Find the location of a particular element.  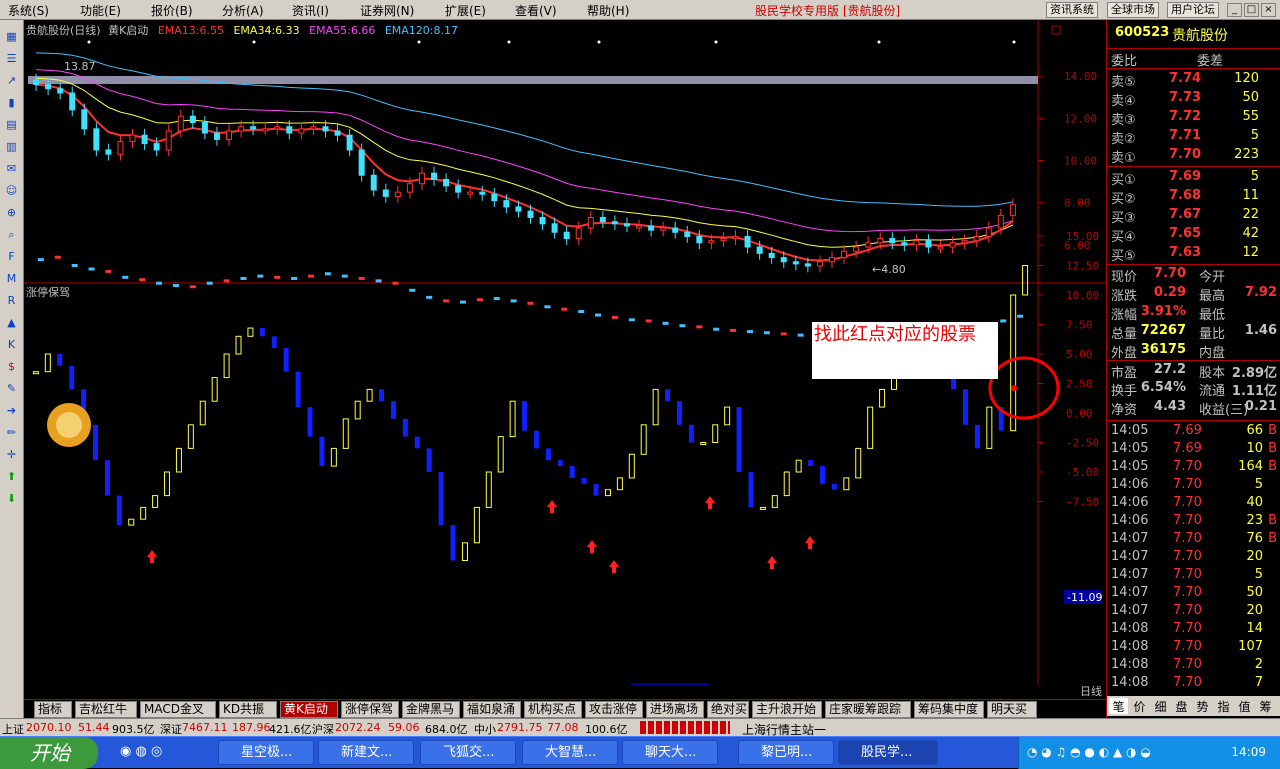

x-axis-label: 9 is located at coordinates (539, 684).